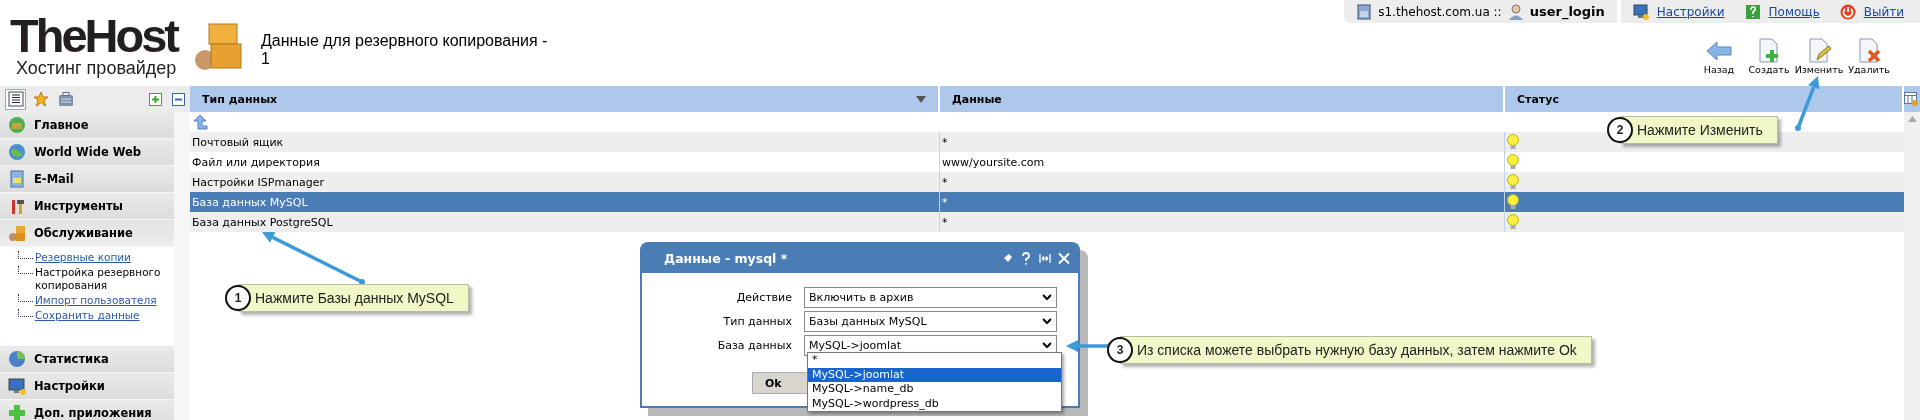 This screenshot has height=420, width=1920. Describe the element at coordinates (1819, 56) in the screenshot. I see `toolbar-button: Изменить` at that location.